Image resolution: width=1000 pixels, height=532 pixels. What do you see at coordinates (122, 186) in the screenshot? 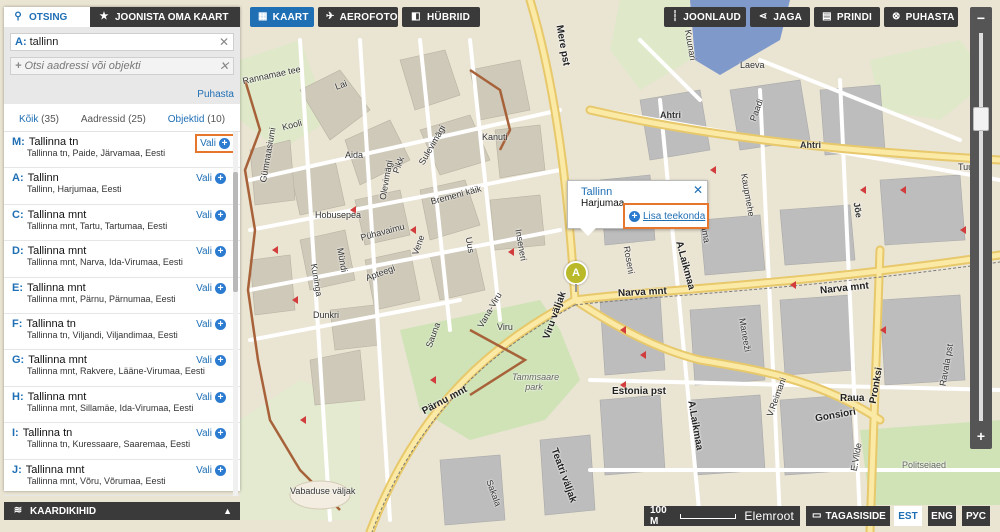
I see `list-item: A: Tallinn Tallinn, Harjumaa, Eesti Vali +` at bounding box center [122, 186].